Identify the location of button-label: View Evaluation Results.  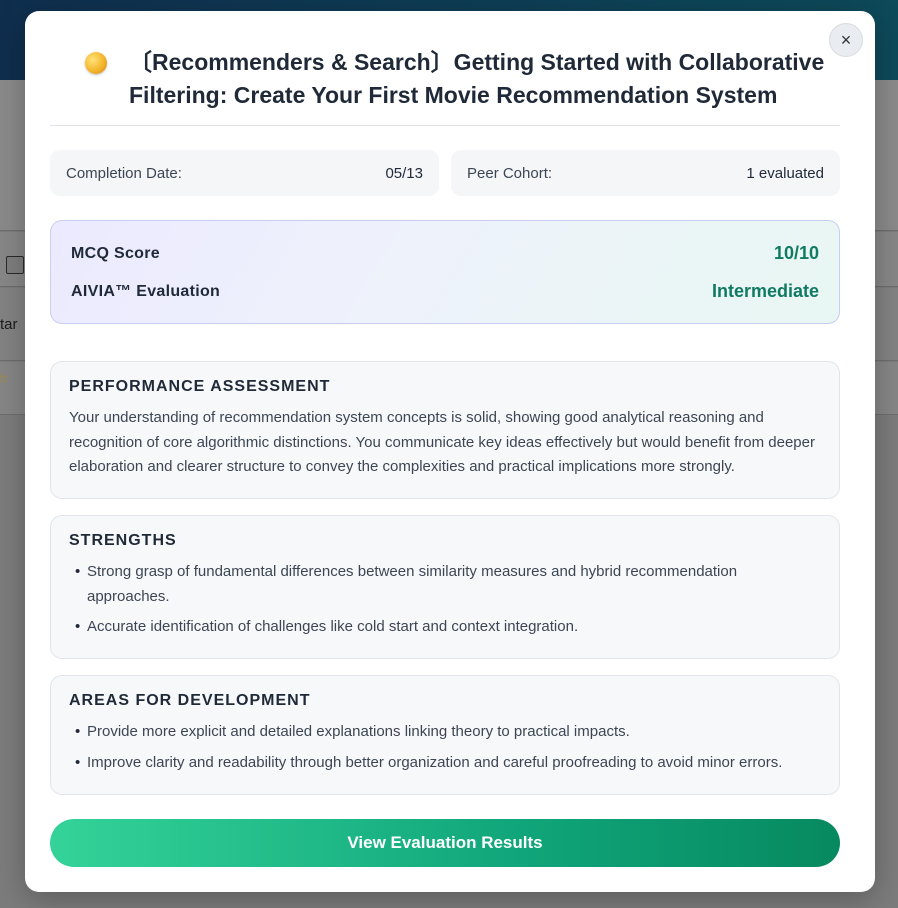
(445, 842).